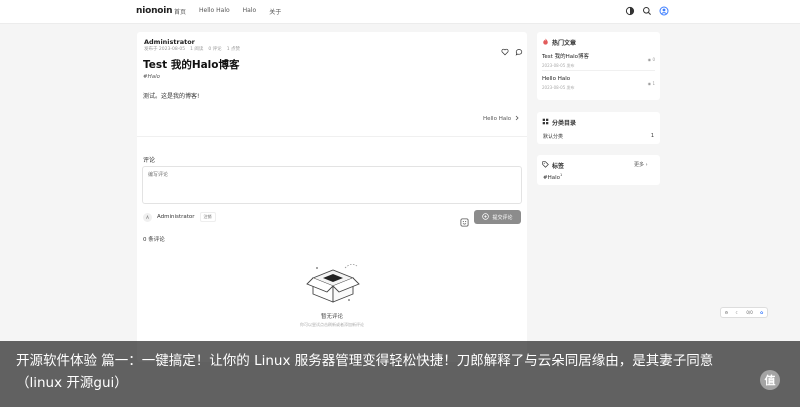 Image resolution: width=800 pixels, height=407 pixels. What do you see at coordinates (565, 57) in the screenshot?
I see `hot-post-title: Test 我的Halo博客` at bounding box center [565, 57].